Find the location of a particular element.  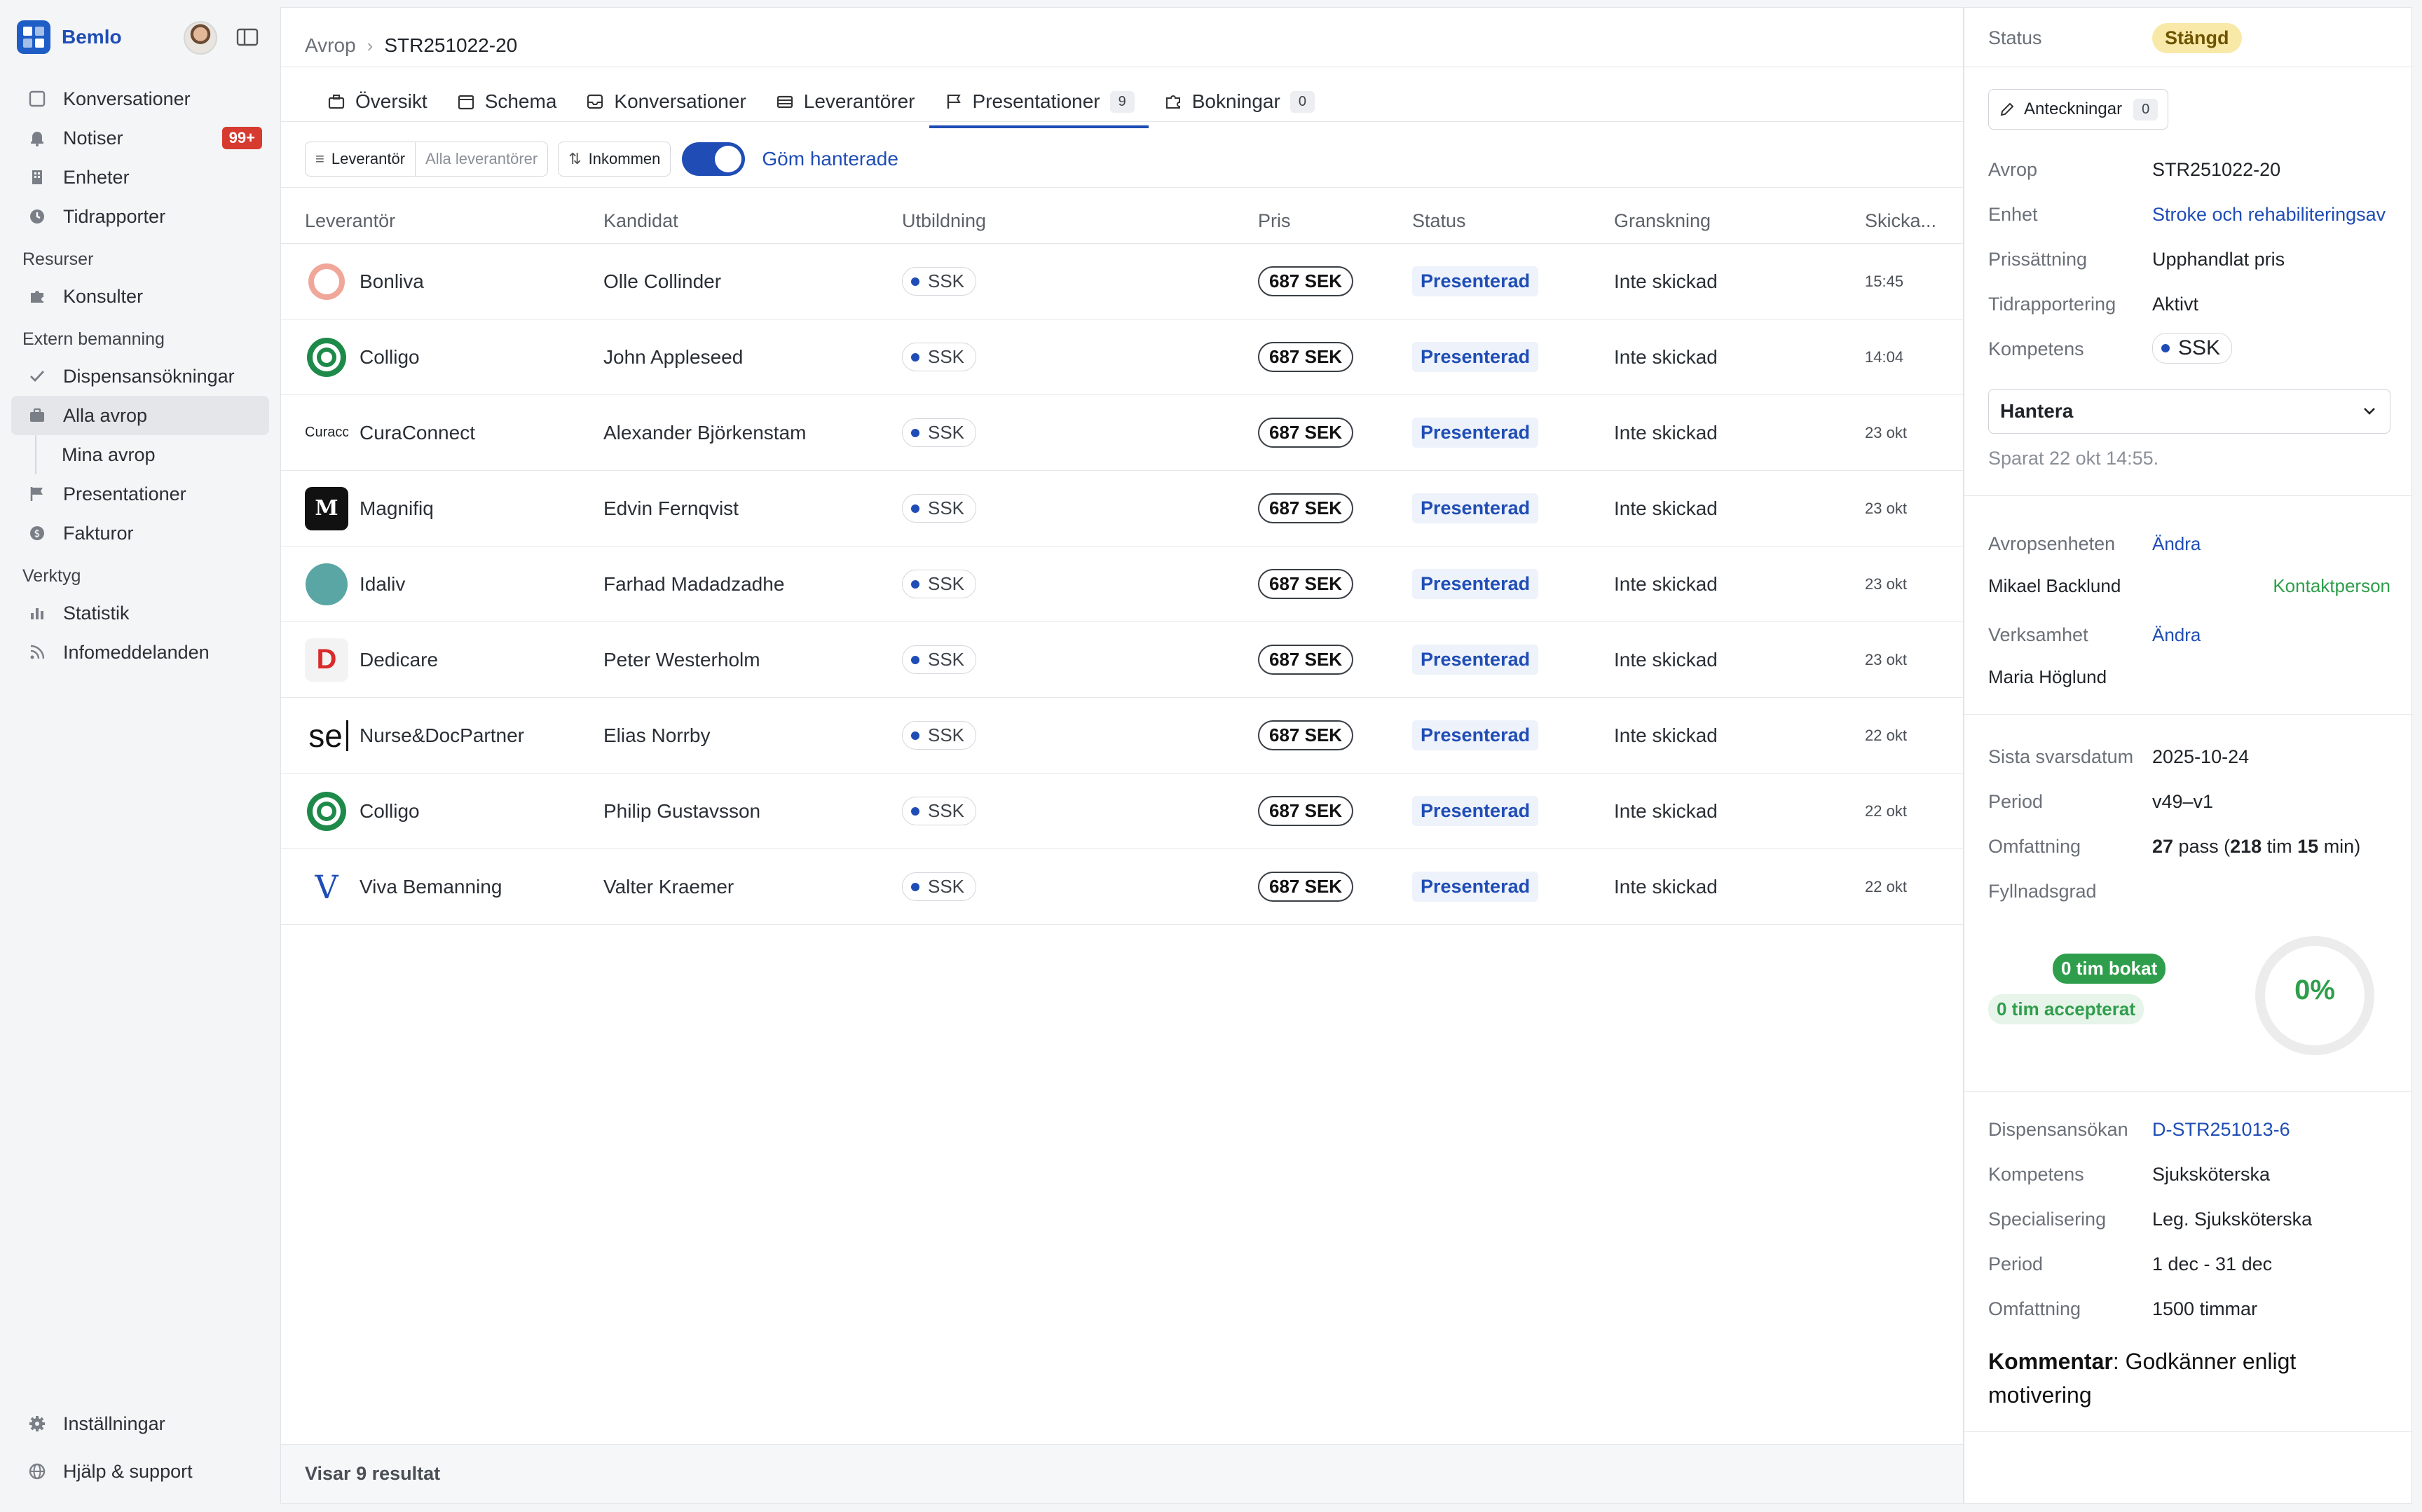

nav-item-mina-avrop: Mina avrop is located at coordinates (140, 454).